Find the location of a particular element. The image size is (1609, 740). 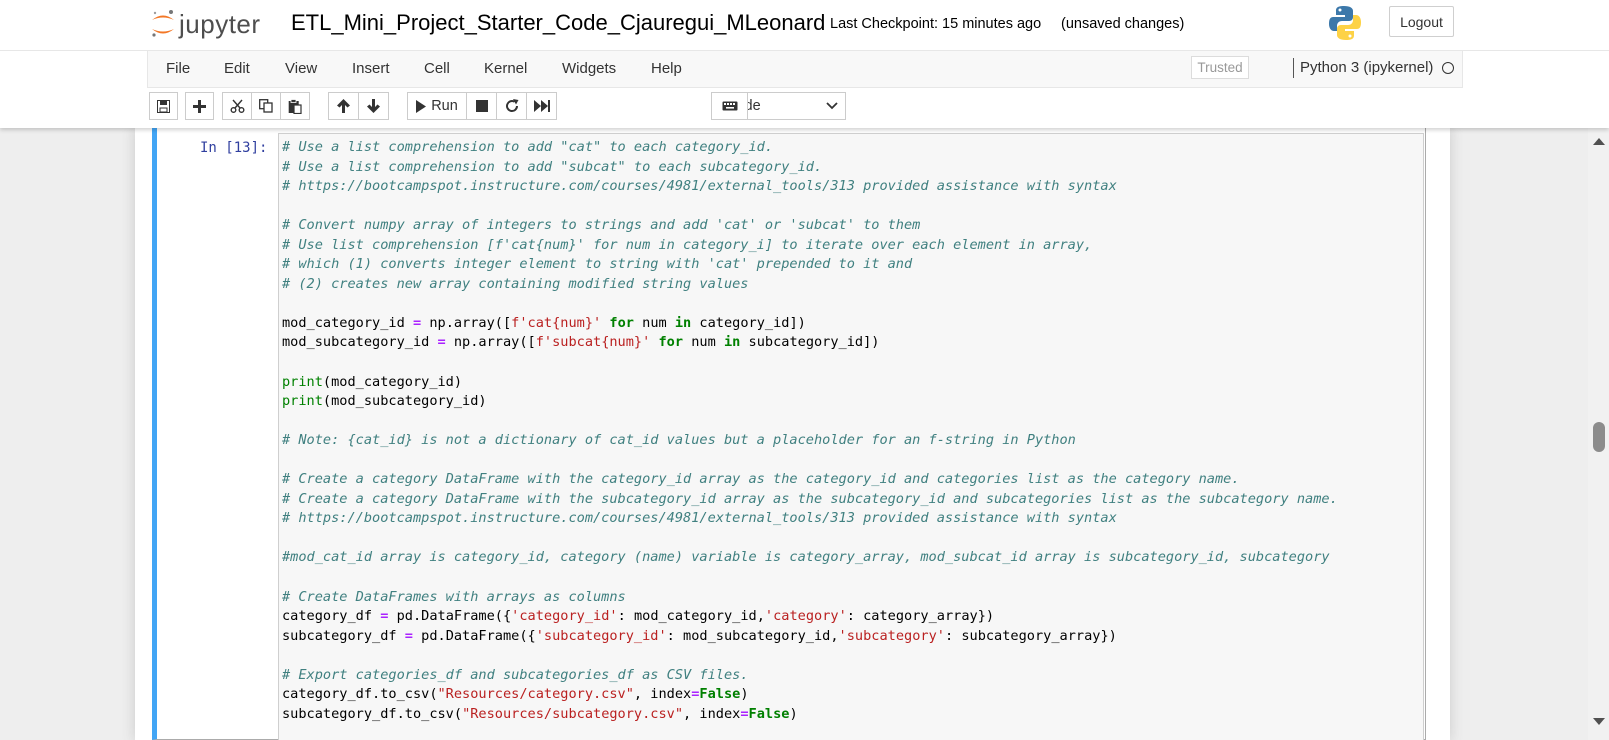

cut-icon is located at coordinates (237, 106).